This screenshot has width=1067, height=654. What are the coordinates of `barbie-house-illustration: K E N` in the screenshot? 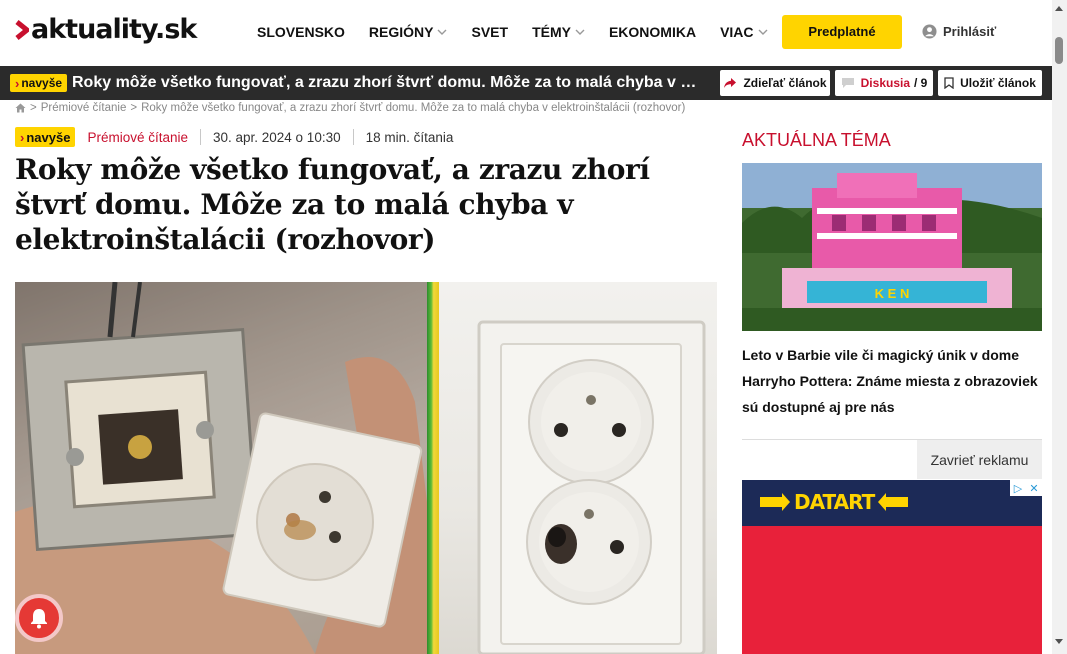 It's located at (892, 247).